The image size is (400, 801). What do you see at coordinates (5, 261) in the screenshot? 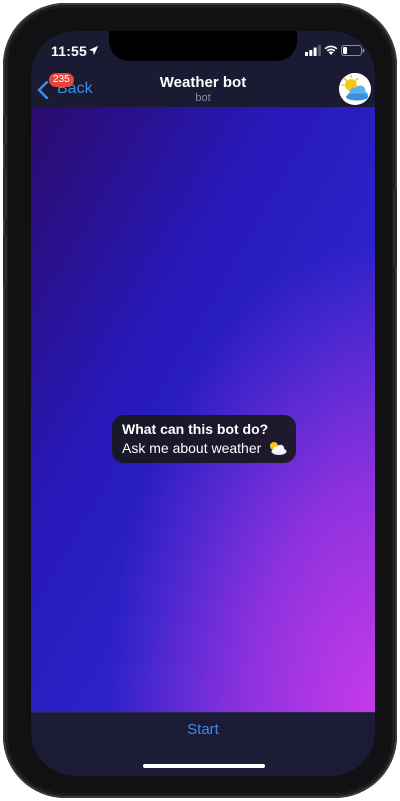
I see `volume-down-button` at bounding box center [5, 261].